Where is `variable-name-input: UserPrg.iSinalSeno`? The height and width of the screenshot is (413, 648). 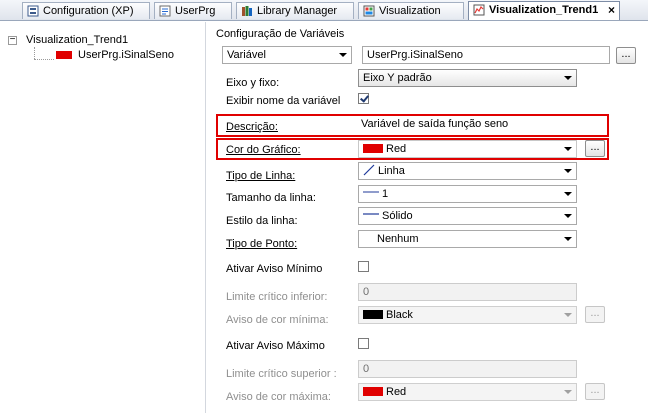 variable-name-input: UserPrg.iSinalSeno is located at coordinates (486, 55).